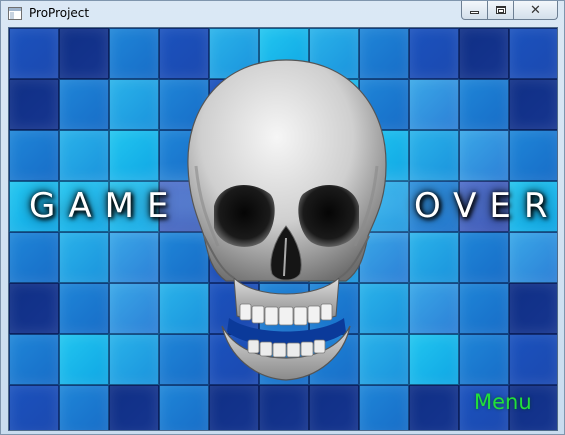 The width and height of the screenshot is (565, 435). I want to click on minimize-button, so click(474, 10).